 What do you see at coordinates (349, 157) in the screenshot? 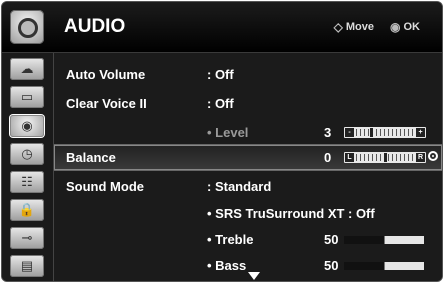
I see `balance-left: L` at bounding box center [349, 157].